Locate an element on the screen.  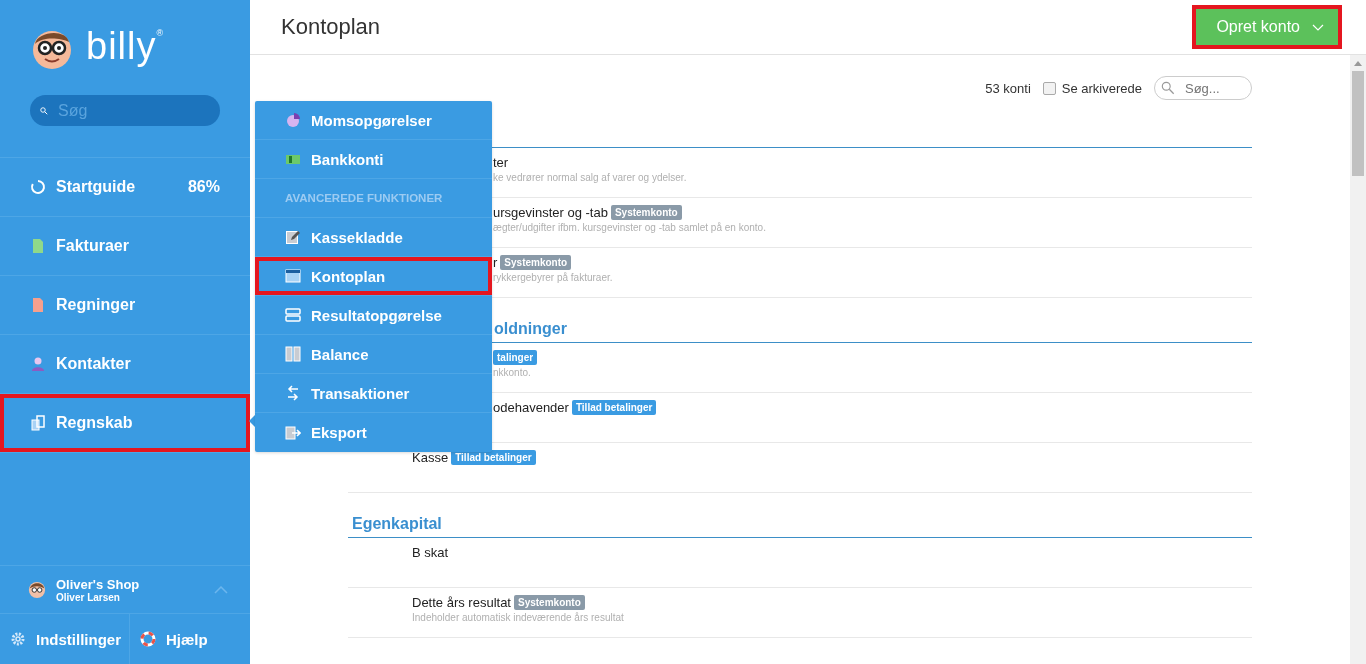
scrollbar-thumb is located at coordinates (1358, 123).